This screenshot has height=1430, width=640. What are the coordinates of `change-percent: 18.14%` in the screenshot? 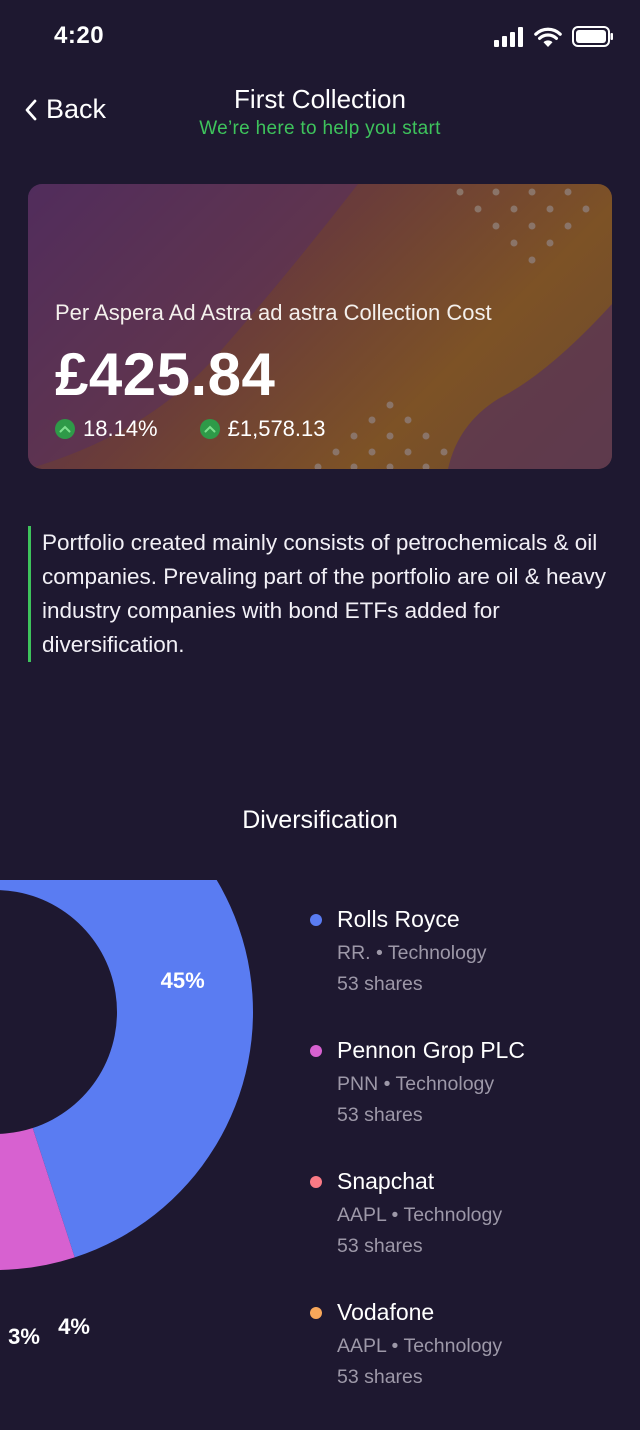 It's located at (120, 428).